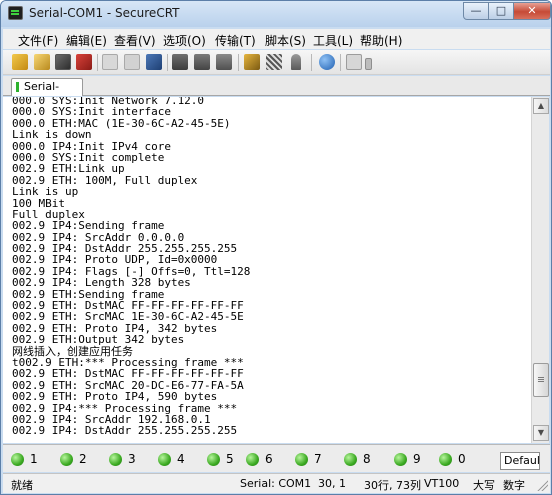  Describe the element at coordinates (541, 433) in the screenshot. I see `scroll-down-icon: ▼` at that location.